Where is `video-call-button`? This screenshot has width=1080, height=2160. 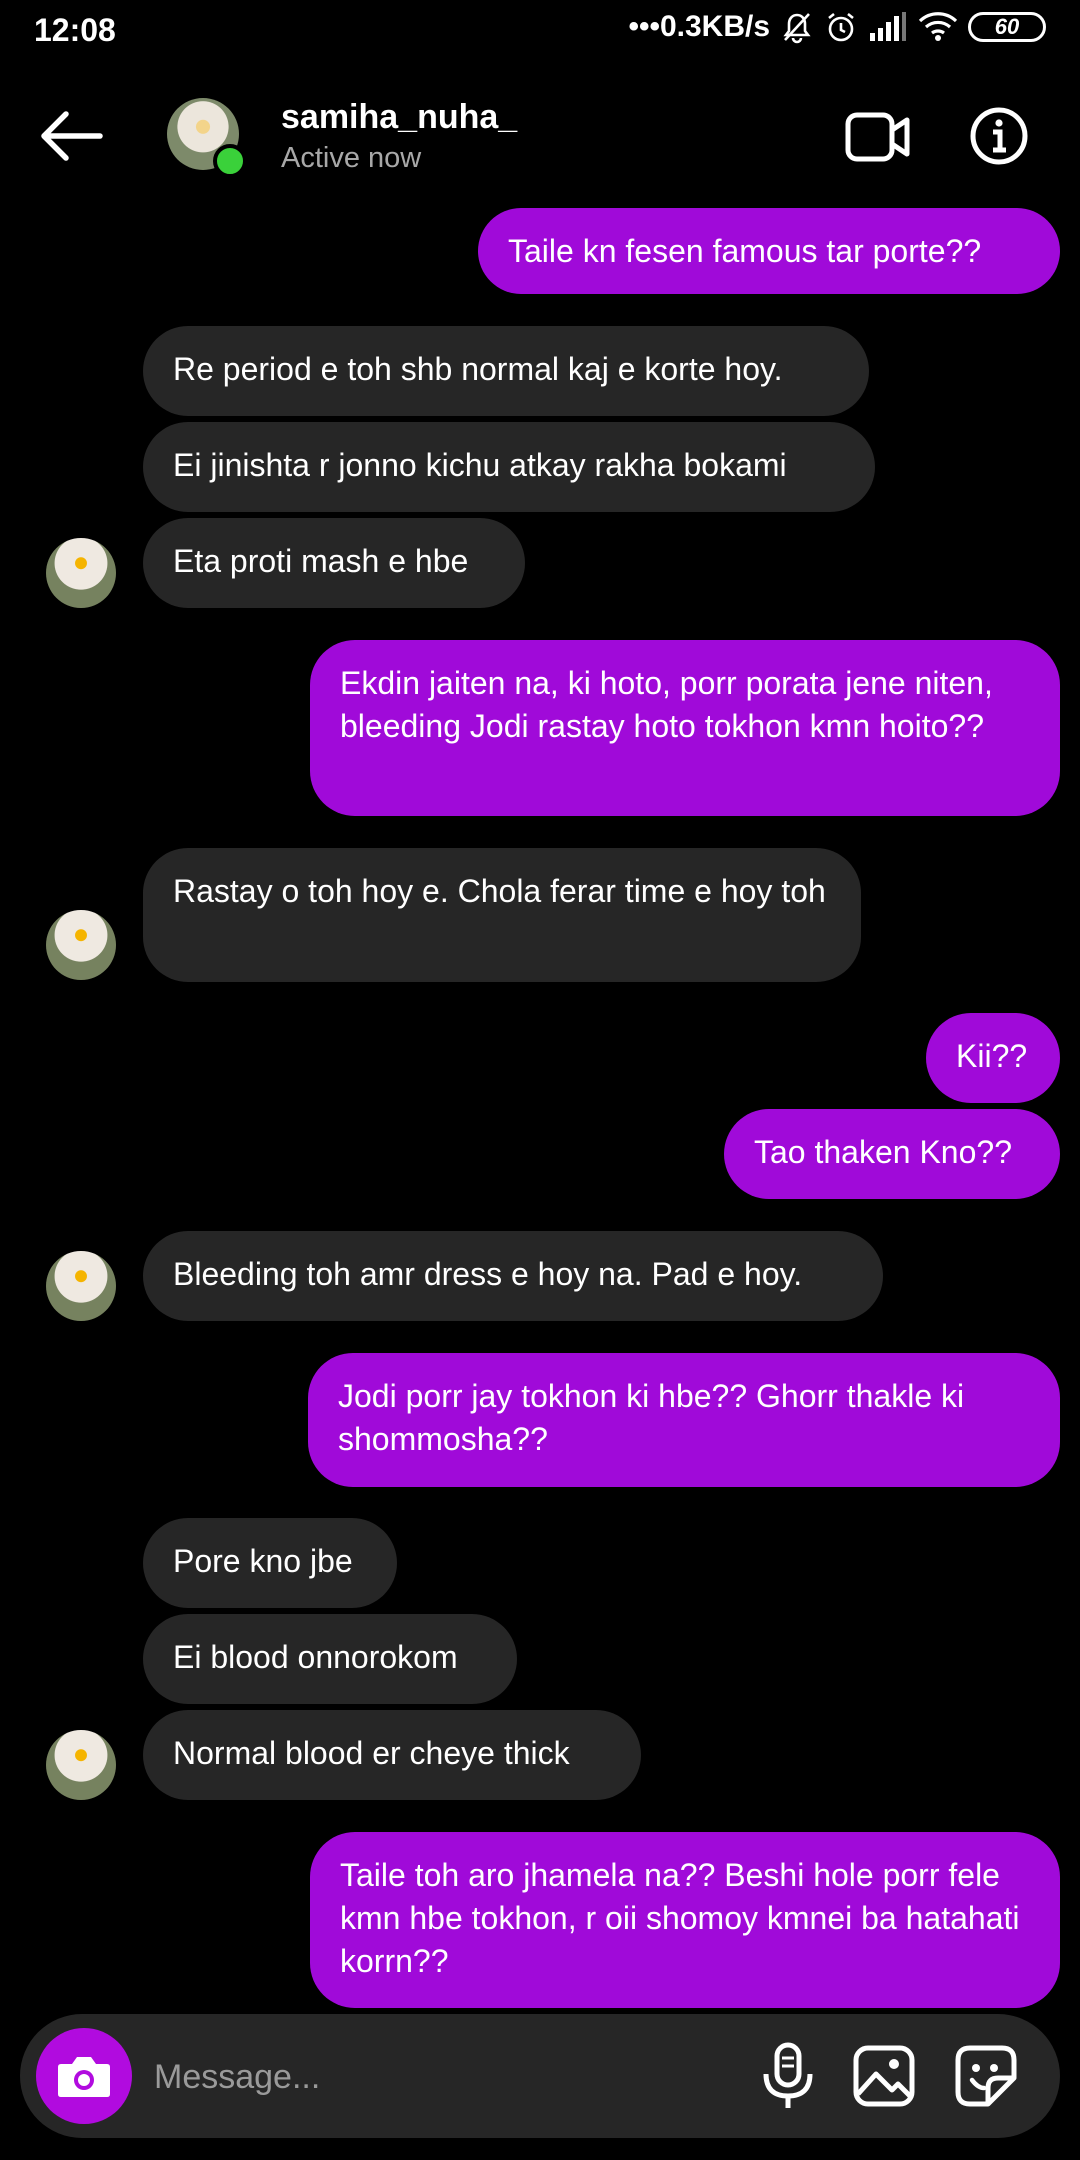
video-call-button is located at coordinates (878, 137).